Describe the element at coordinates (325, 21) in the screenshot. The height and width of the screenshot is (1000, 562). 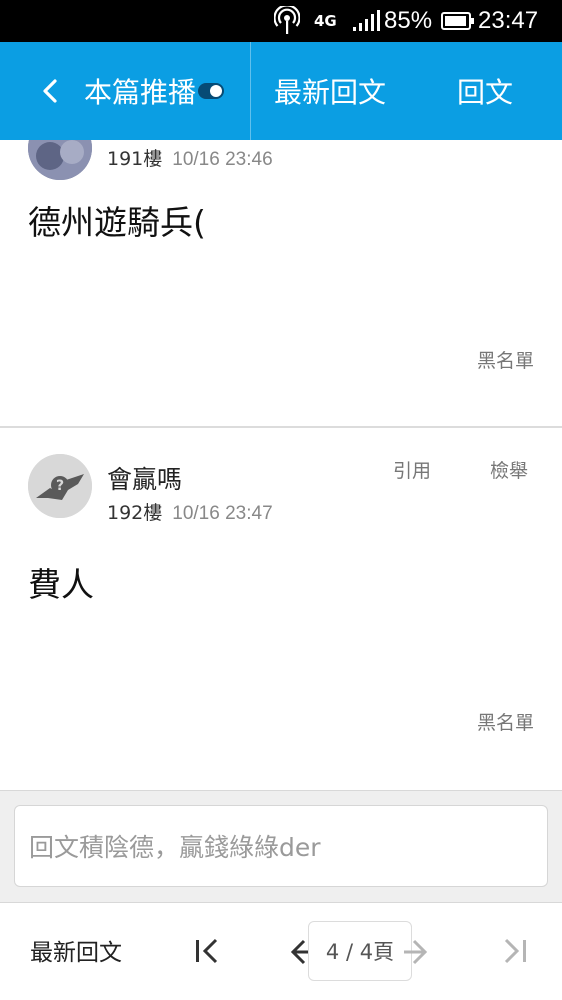
I see `network-type: 4G` at that location.